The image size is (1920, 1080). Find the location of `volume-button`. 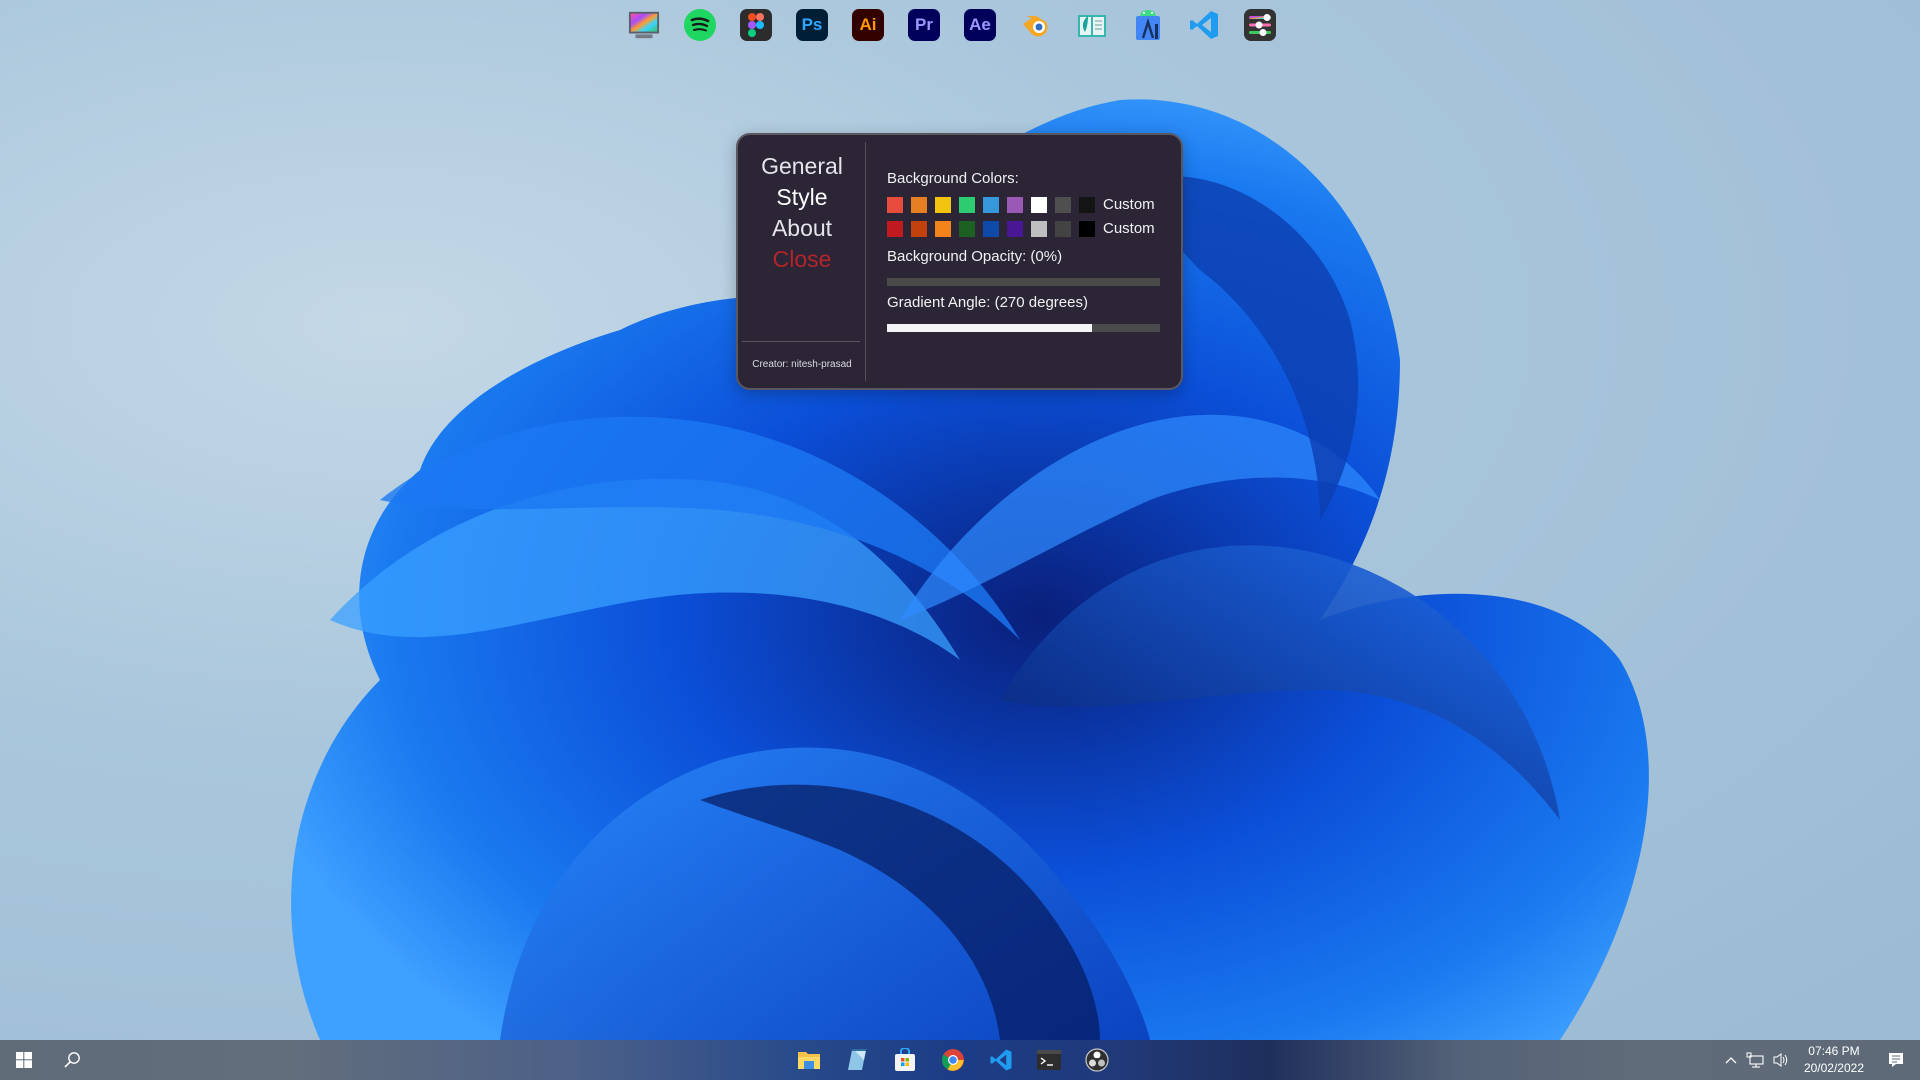

volume-button is located at coordinates (1781, 1060).